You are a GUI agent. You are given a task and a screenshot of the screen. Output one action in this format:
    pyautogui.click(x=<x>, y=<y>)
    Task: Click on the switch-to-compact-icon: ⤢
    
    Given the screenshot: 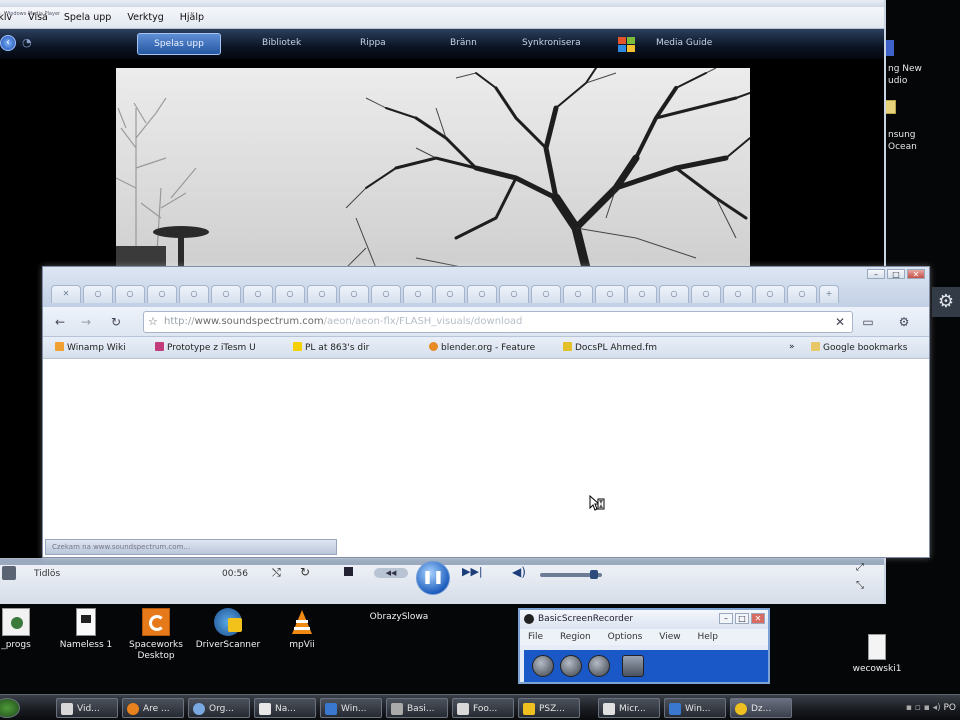 What is the action you would take?
    pyautogui.click(x=860, y=567)
    